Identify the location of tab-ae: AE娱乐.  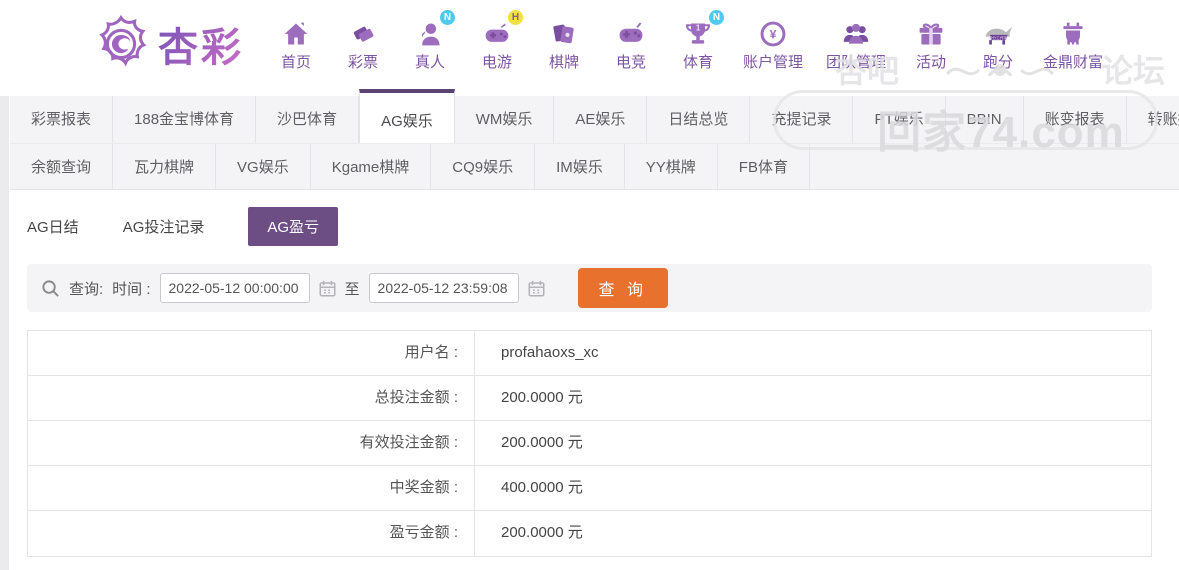
(601, 119).